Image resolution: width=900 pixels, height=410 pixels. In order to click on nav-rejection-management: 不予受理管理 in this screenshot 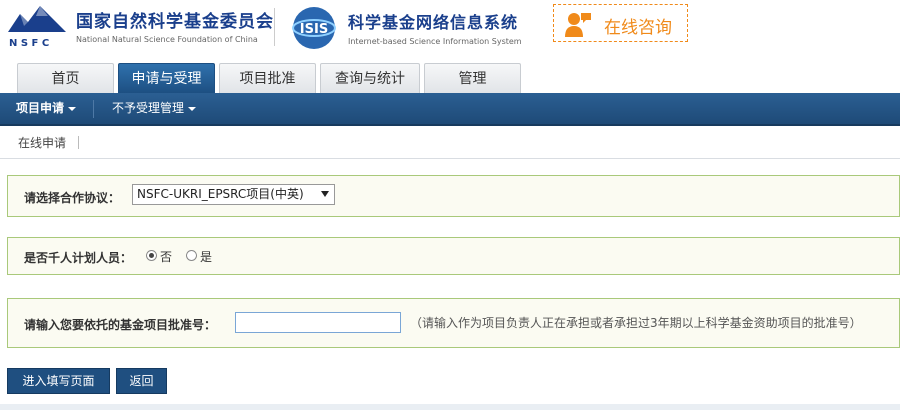, I will do `click(154, 108)`.